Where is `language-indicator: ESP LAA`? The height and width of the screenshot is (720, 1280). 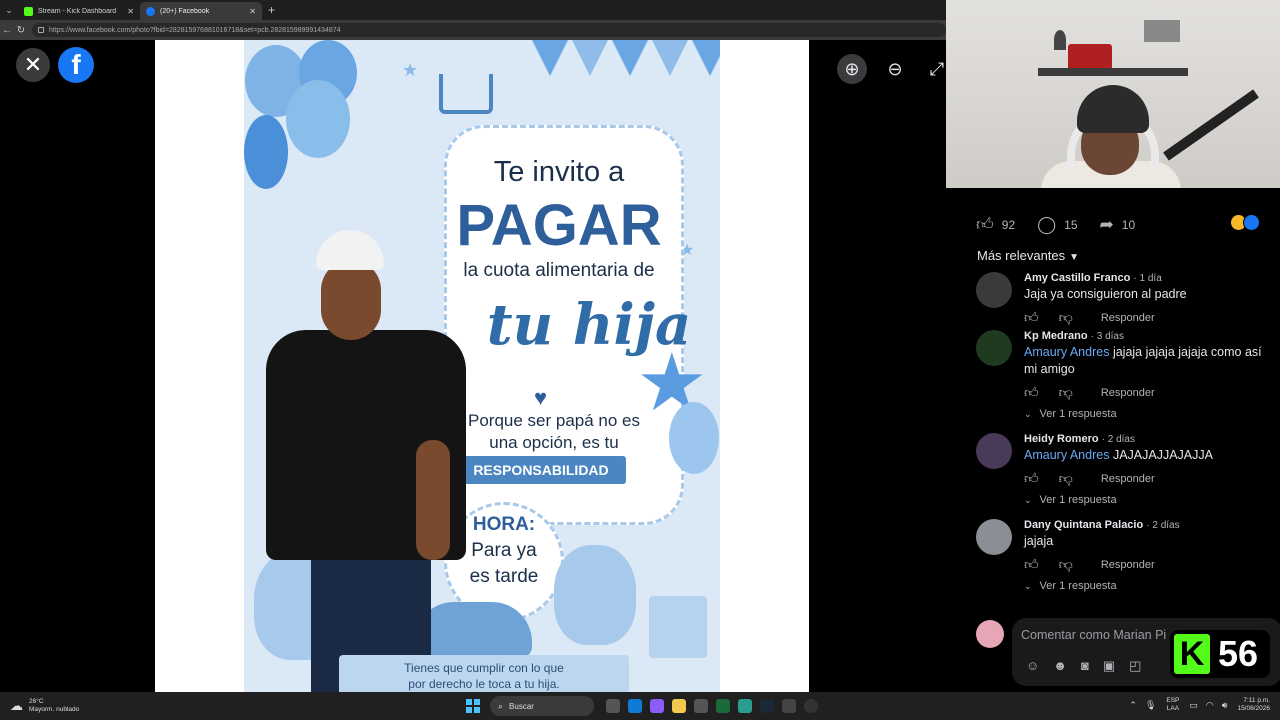
language-indicator: ESP LAA is located at coordinates (1172, 705).